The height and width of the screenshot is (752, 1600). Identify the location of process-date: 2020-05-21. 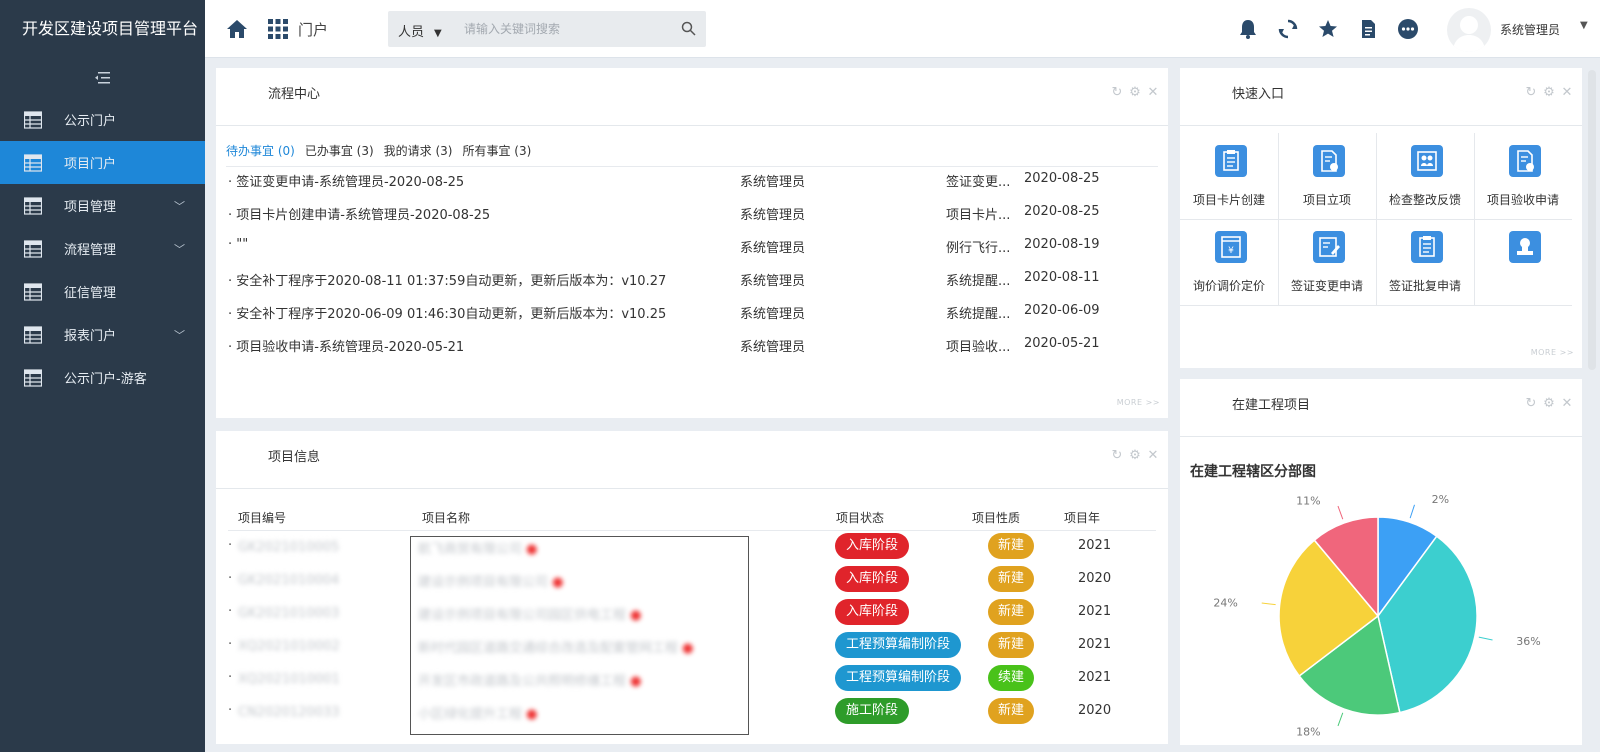
(1062, 343).